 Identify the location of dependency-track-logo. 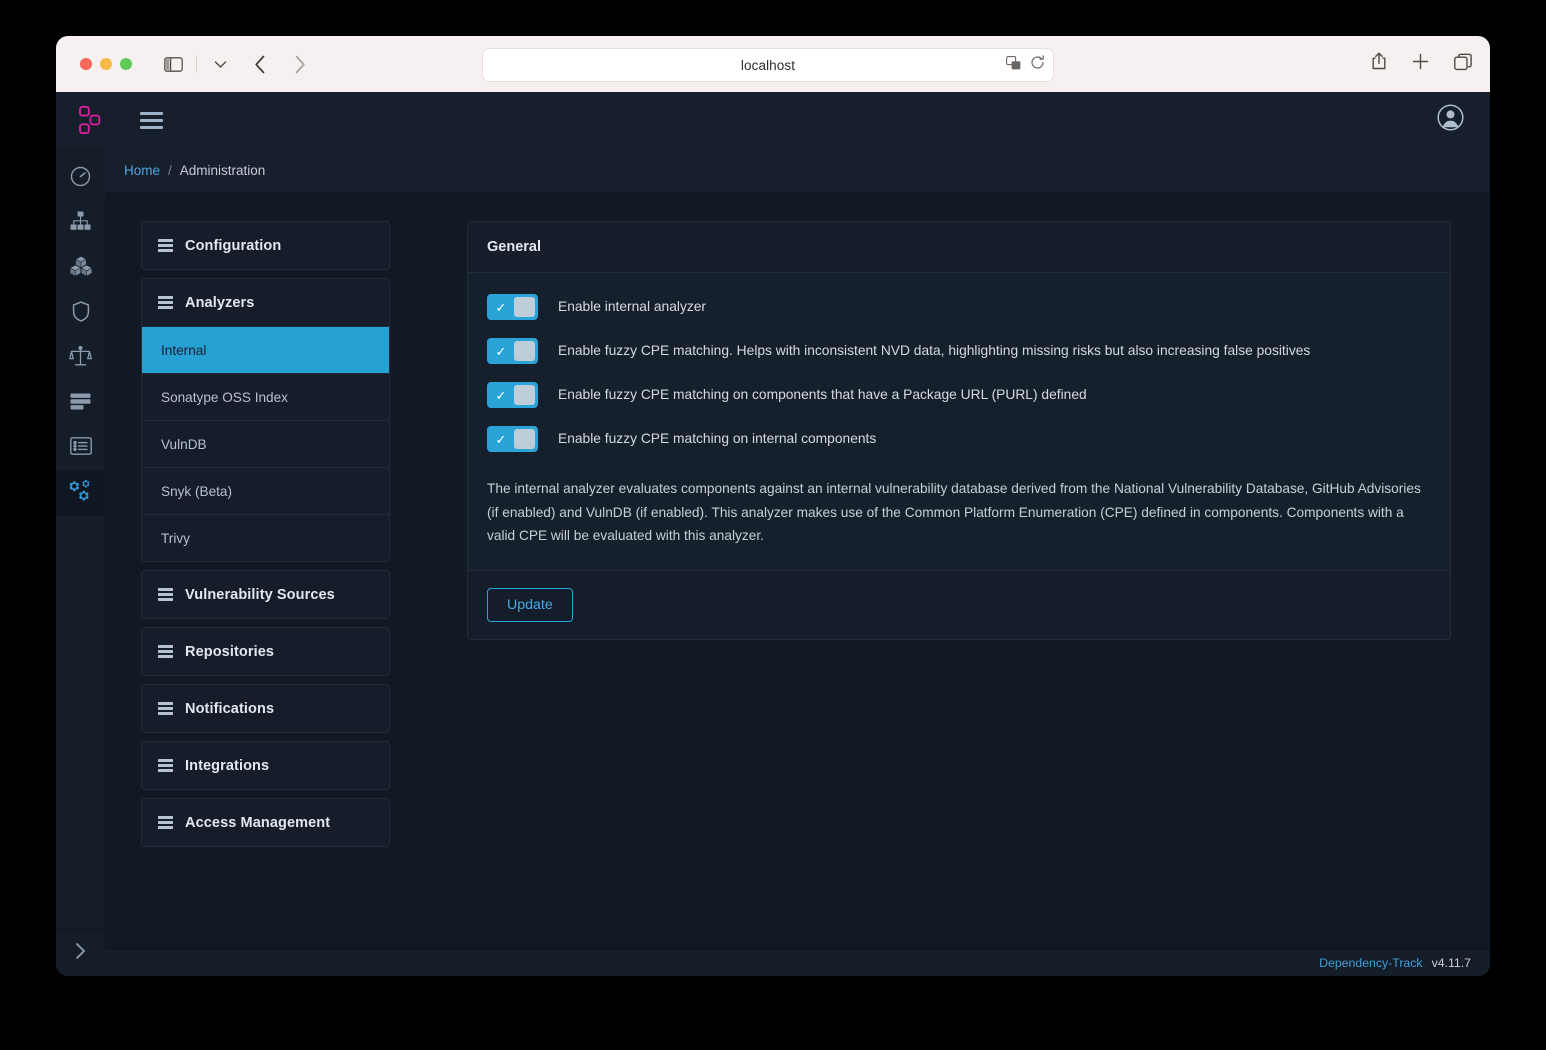
(95, 120).